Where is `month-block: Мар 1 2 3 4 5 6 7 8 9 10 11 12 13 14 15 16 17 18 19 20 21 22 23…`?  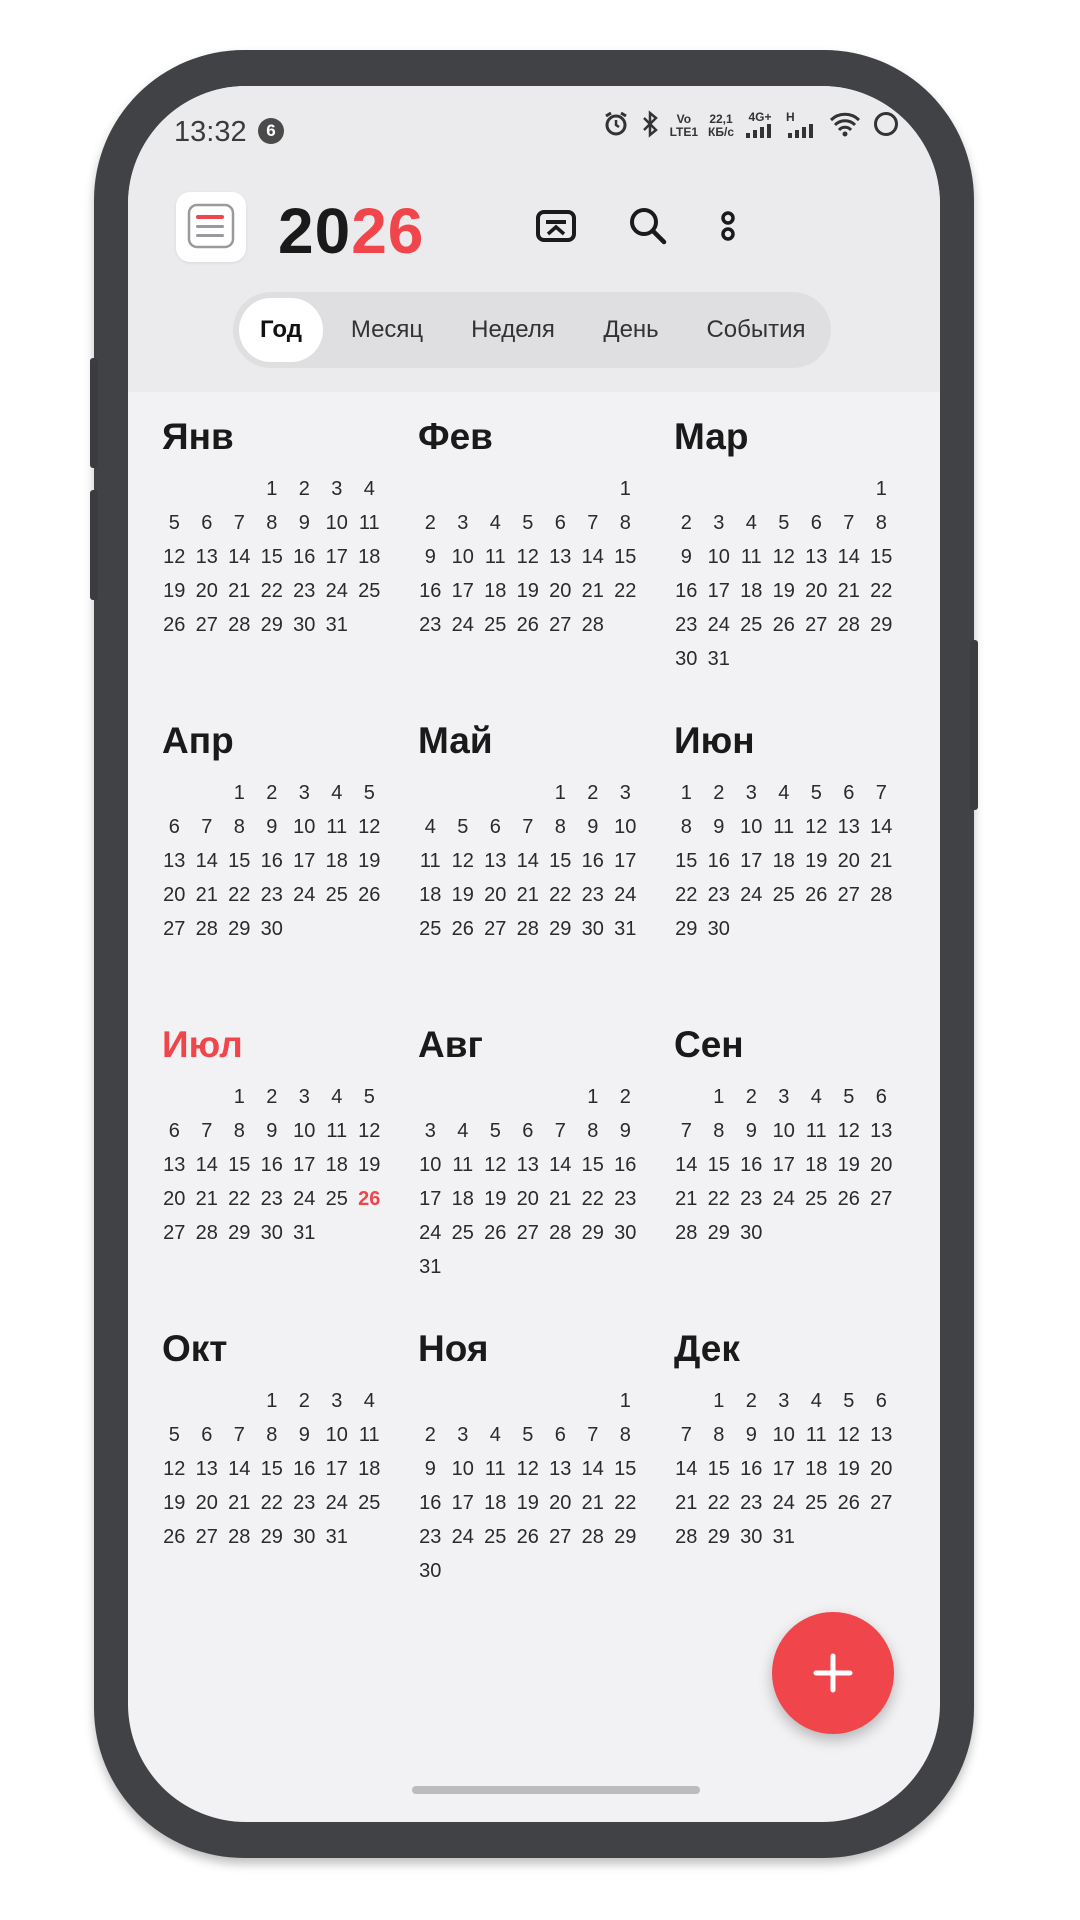
month-block: Мар 1 2 3 4 5 6 7 8 9 10 11 12 13 14 15 16 17 18 19 20 21 22 23… is located at coordinates (785, 544).